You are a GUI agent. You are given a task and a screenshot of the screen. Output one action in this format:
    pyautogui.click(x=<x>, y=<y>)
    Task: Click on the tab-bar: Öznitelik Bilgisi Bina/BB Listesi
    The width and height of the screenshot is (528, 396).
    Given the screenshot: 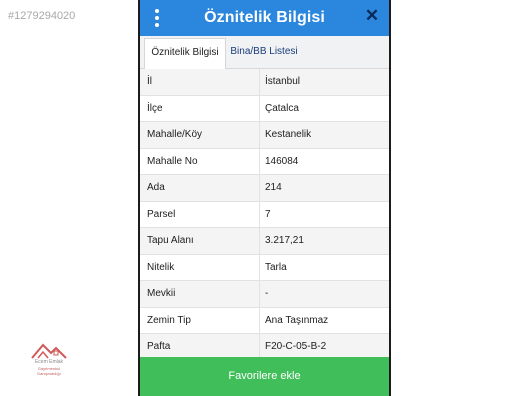 What is the action you would take?
    pyautogui.click(x=264, y=52)
    